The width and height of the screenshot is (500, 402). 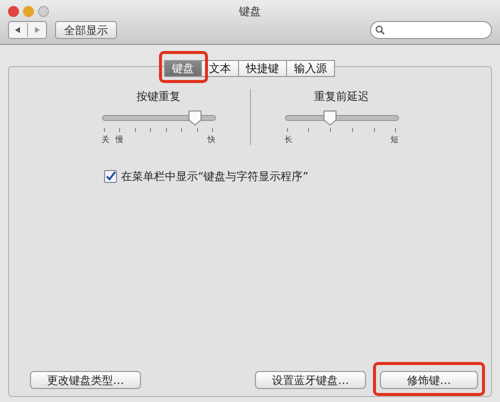 I want to click on close-button, so click(x=13, y=11).